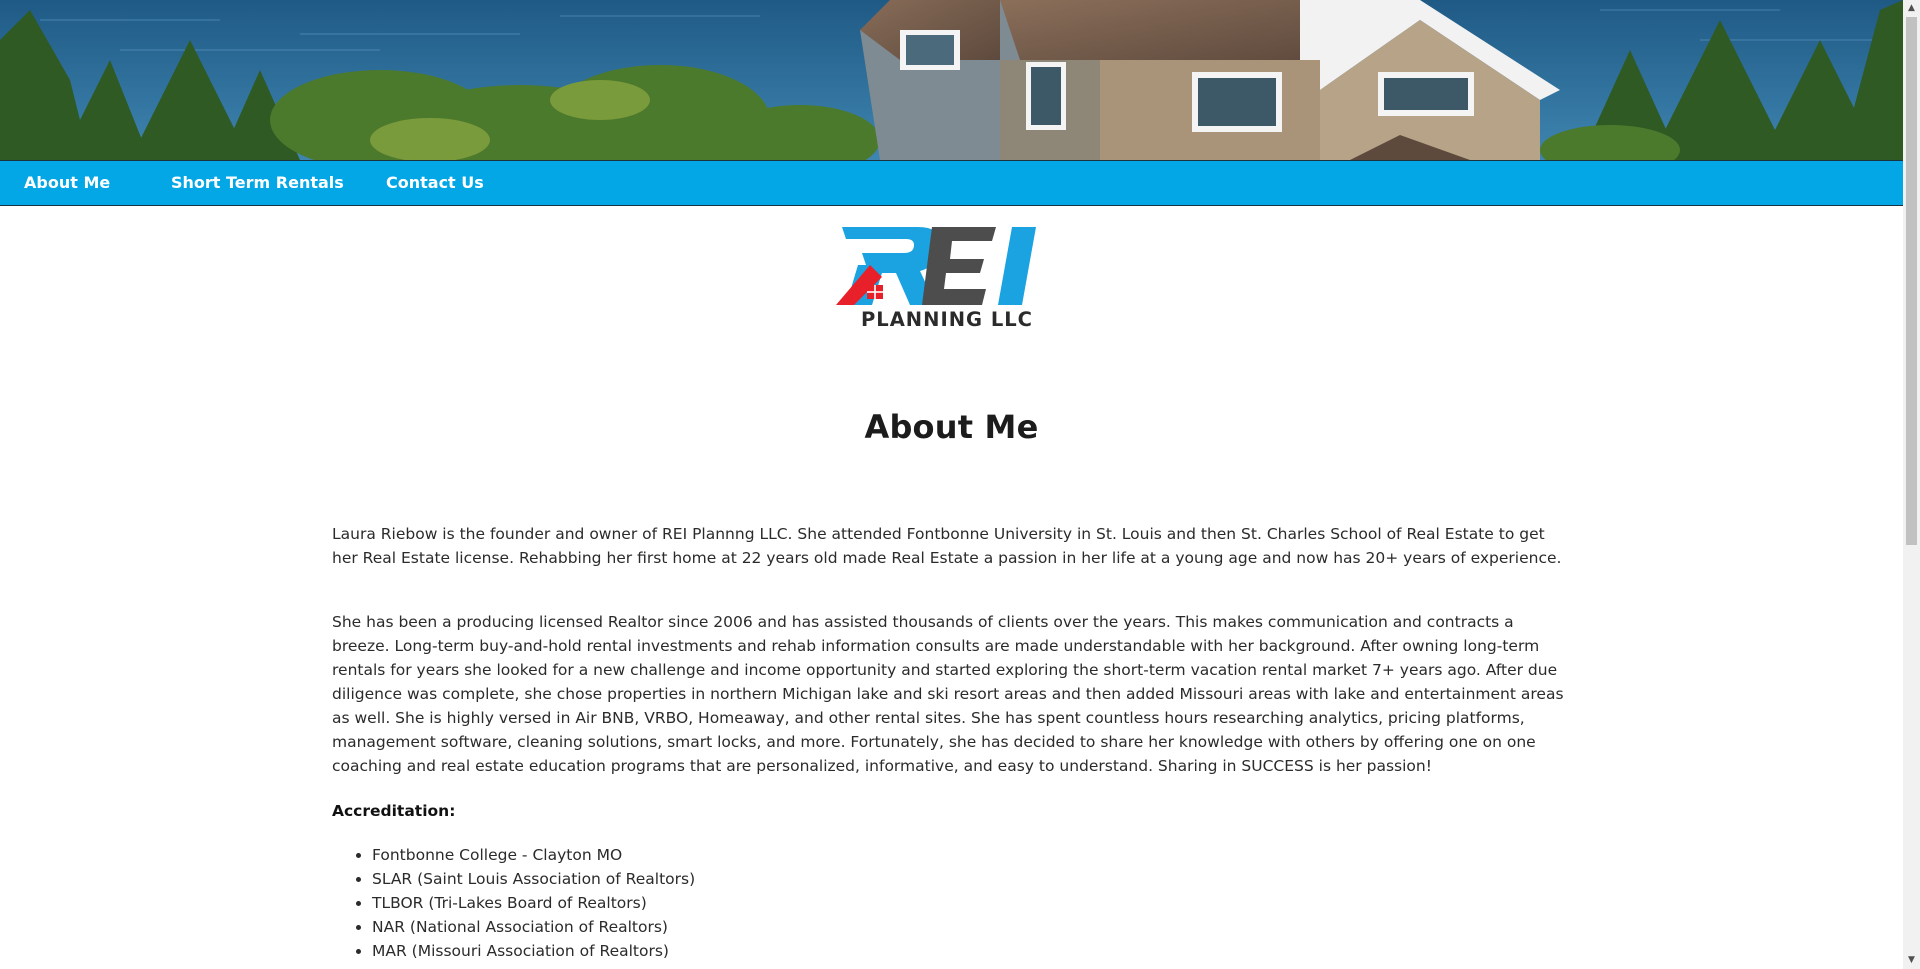 This screenshot has width=1920, height=969. I want to click on scrollbar-thumb, so click(1911, 281).